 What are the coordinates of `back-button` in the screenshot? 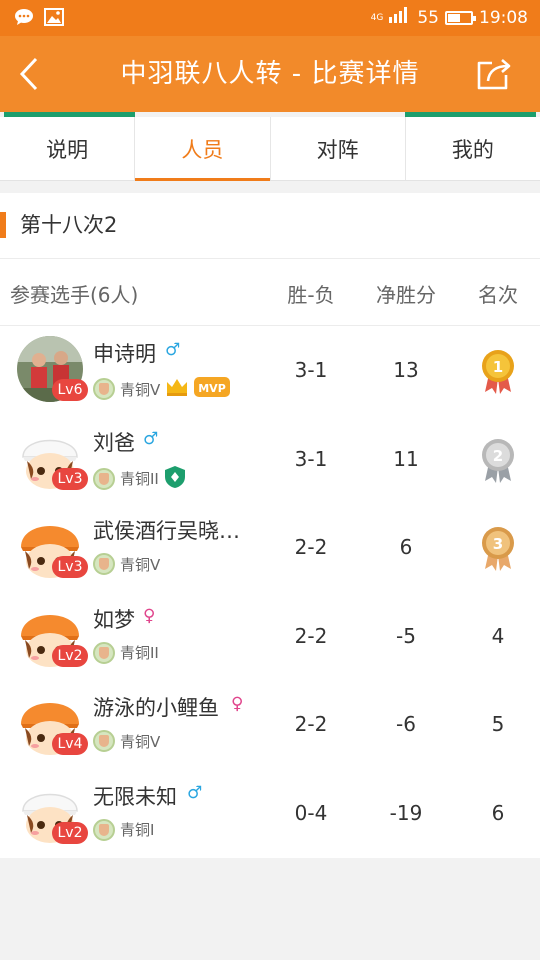 It's located at (29, 74).